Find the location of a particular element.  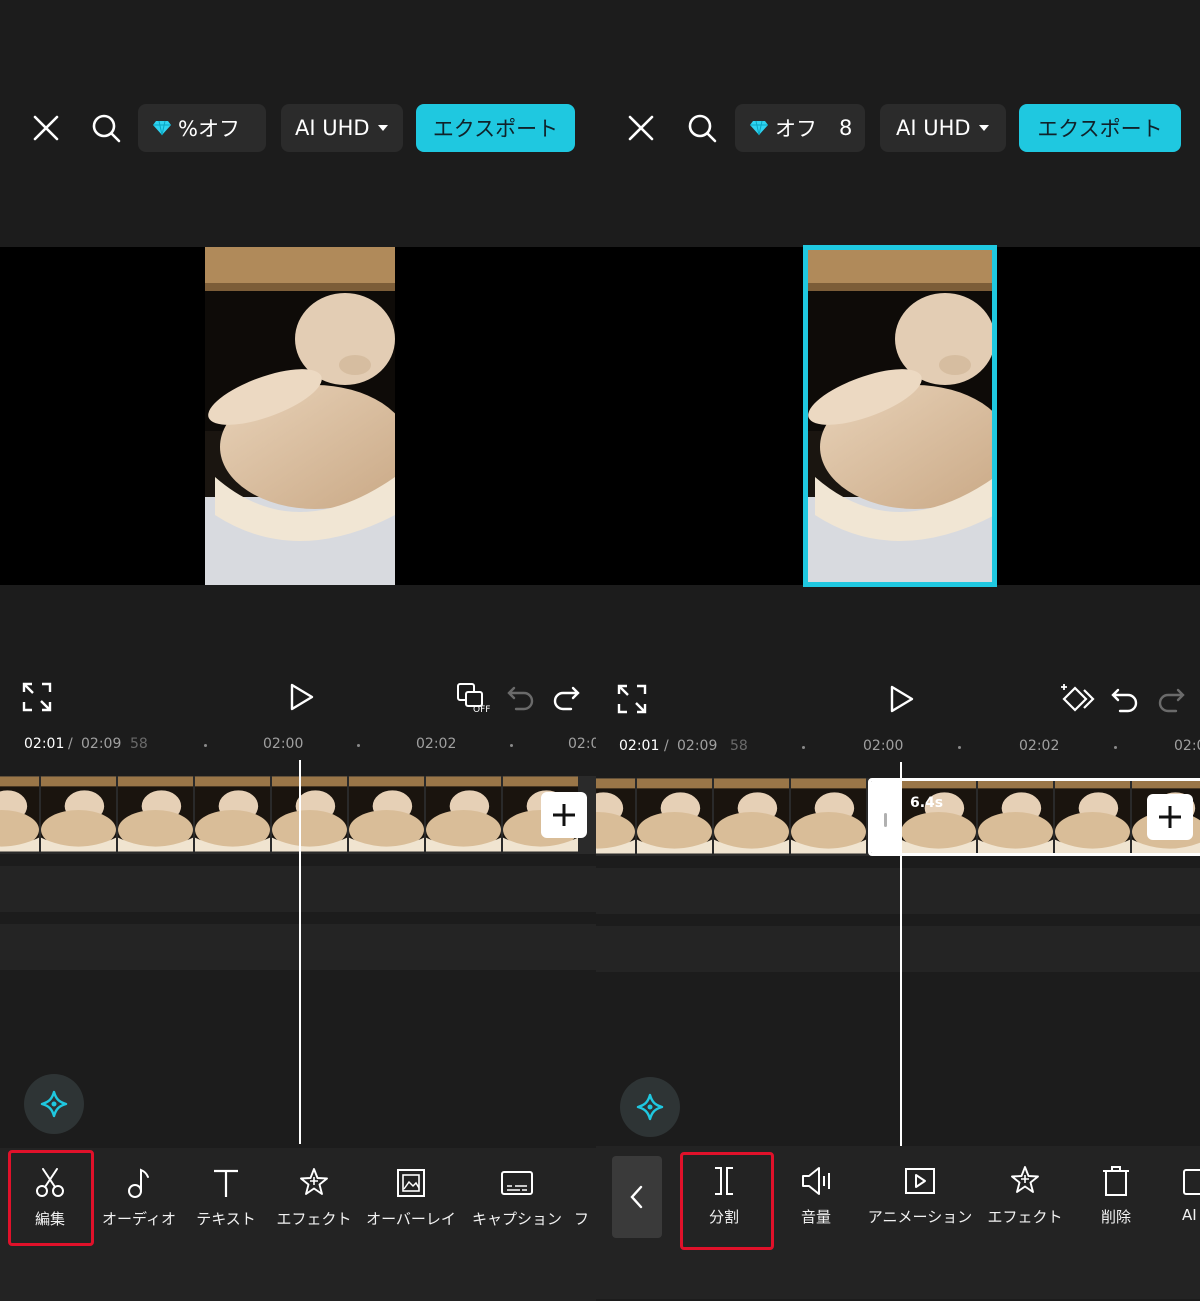

promo-button: オフ 8 is located at coordinates (800, 128).